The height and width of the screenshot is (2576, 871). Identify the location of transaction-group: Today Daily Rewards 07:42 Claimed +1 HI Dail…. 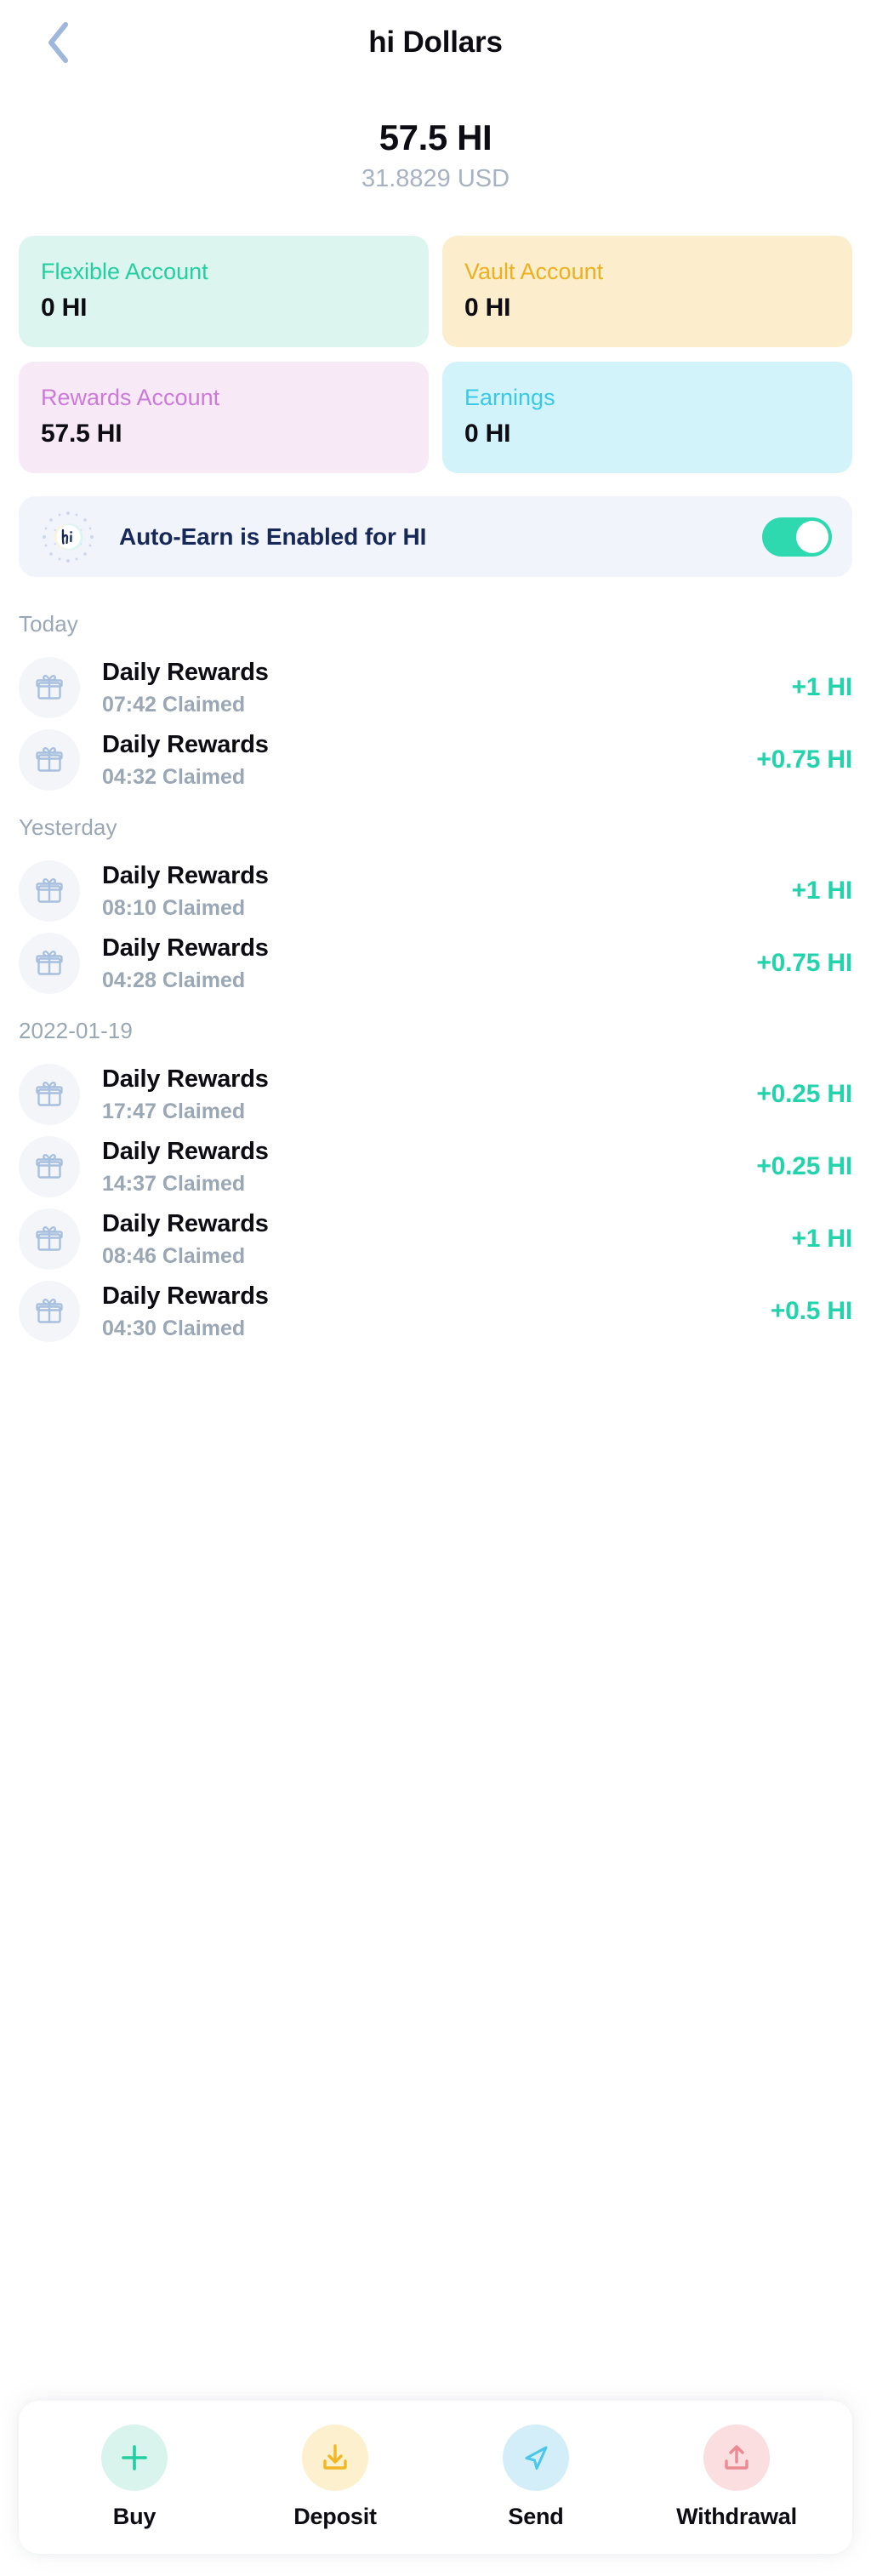
(435, 703).